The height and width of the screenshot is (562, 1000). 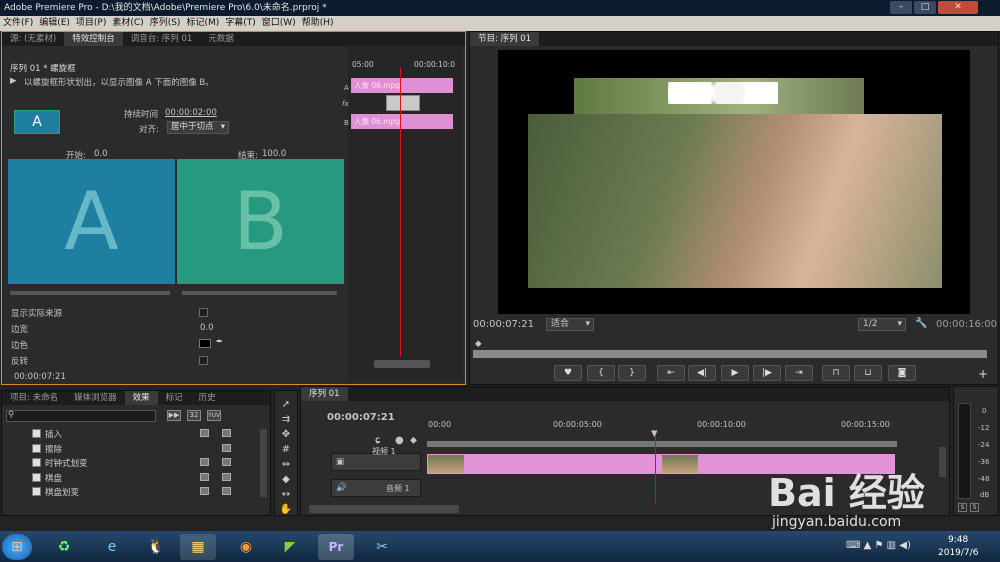 What do you see at coordinates (286, 480) in the screenshot?
I see `razor-tool-icon: ◆` at bounding box center [286, 480].